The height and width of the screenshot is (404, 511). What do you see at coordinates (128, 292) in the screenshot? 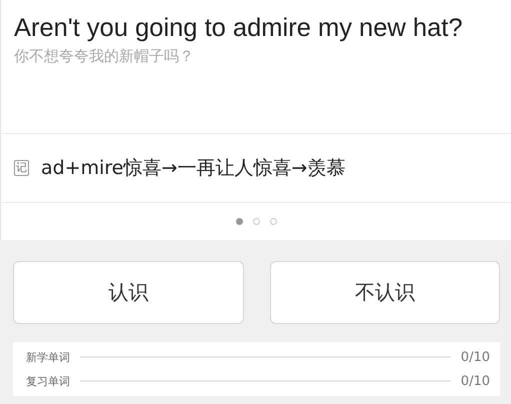
I see `know-button: 认识` at bounding box center [128, 292].